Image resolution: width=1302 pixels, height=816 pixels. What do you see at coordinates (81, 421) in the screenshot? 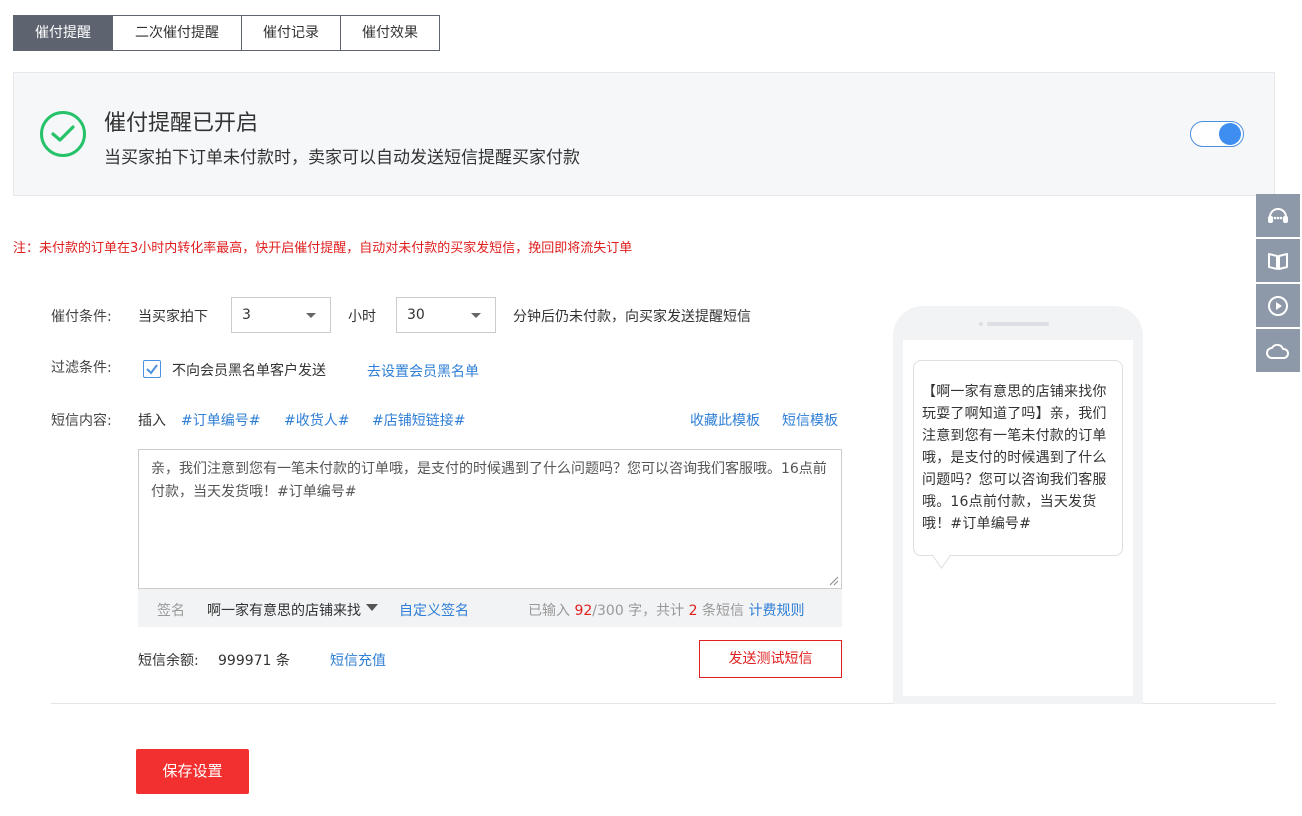
I see `sms-label: 短信内容:` at bounding box center [81, 421].